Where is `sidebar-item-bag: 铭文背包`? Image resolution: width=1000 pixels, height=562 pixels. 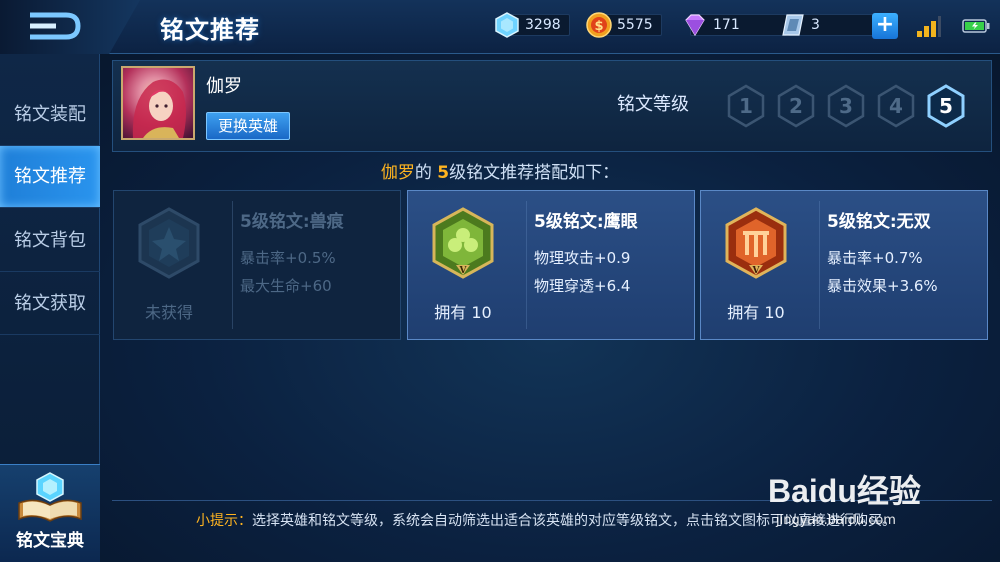
sidebar-item-bag: 铭文背包 is located at coordinates (50, 241).